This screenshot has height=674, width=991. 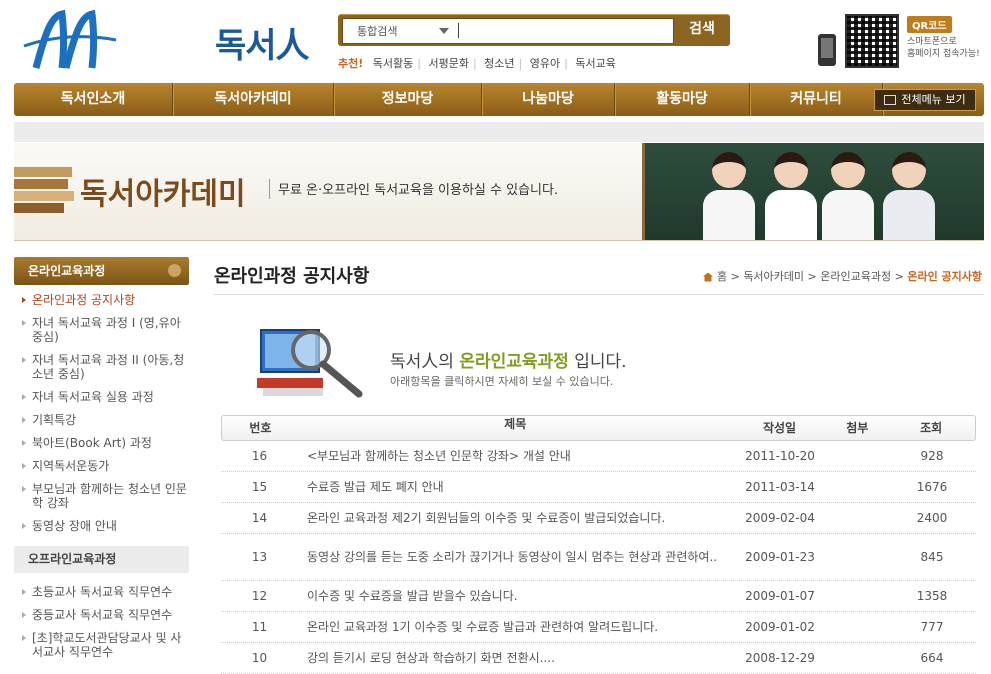 What do you see at coordinates (448, 63) in the screenshot?
I see `recommend-link: 서평문화` at bounding box center [448, 63].